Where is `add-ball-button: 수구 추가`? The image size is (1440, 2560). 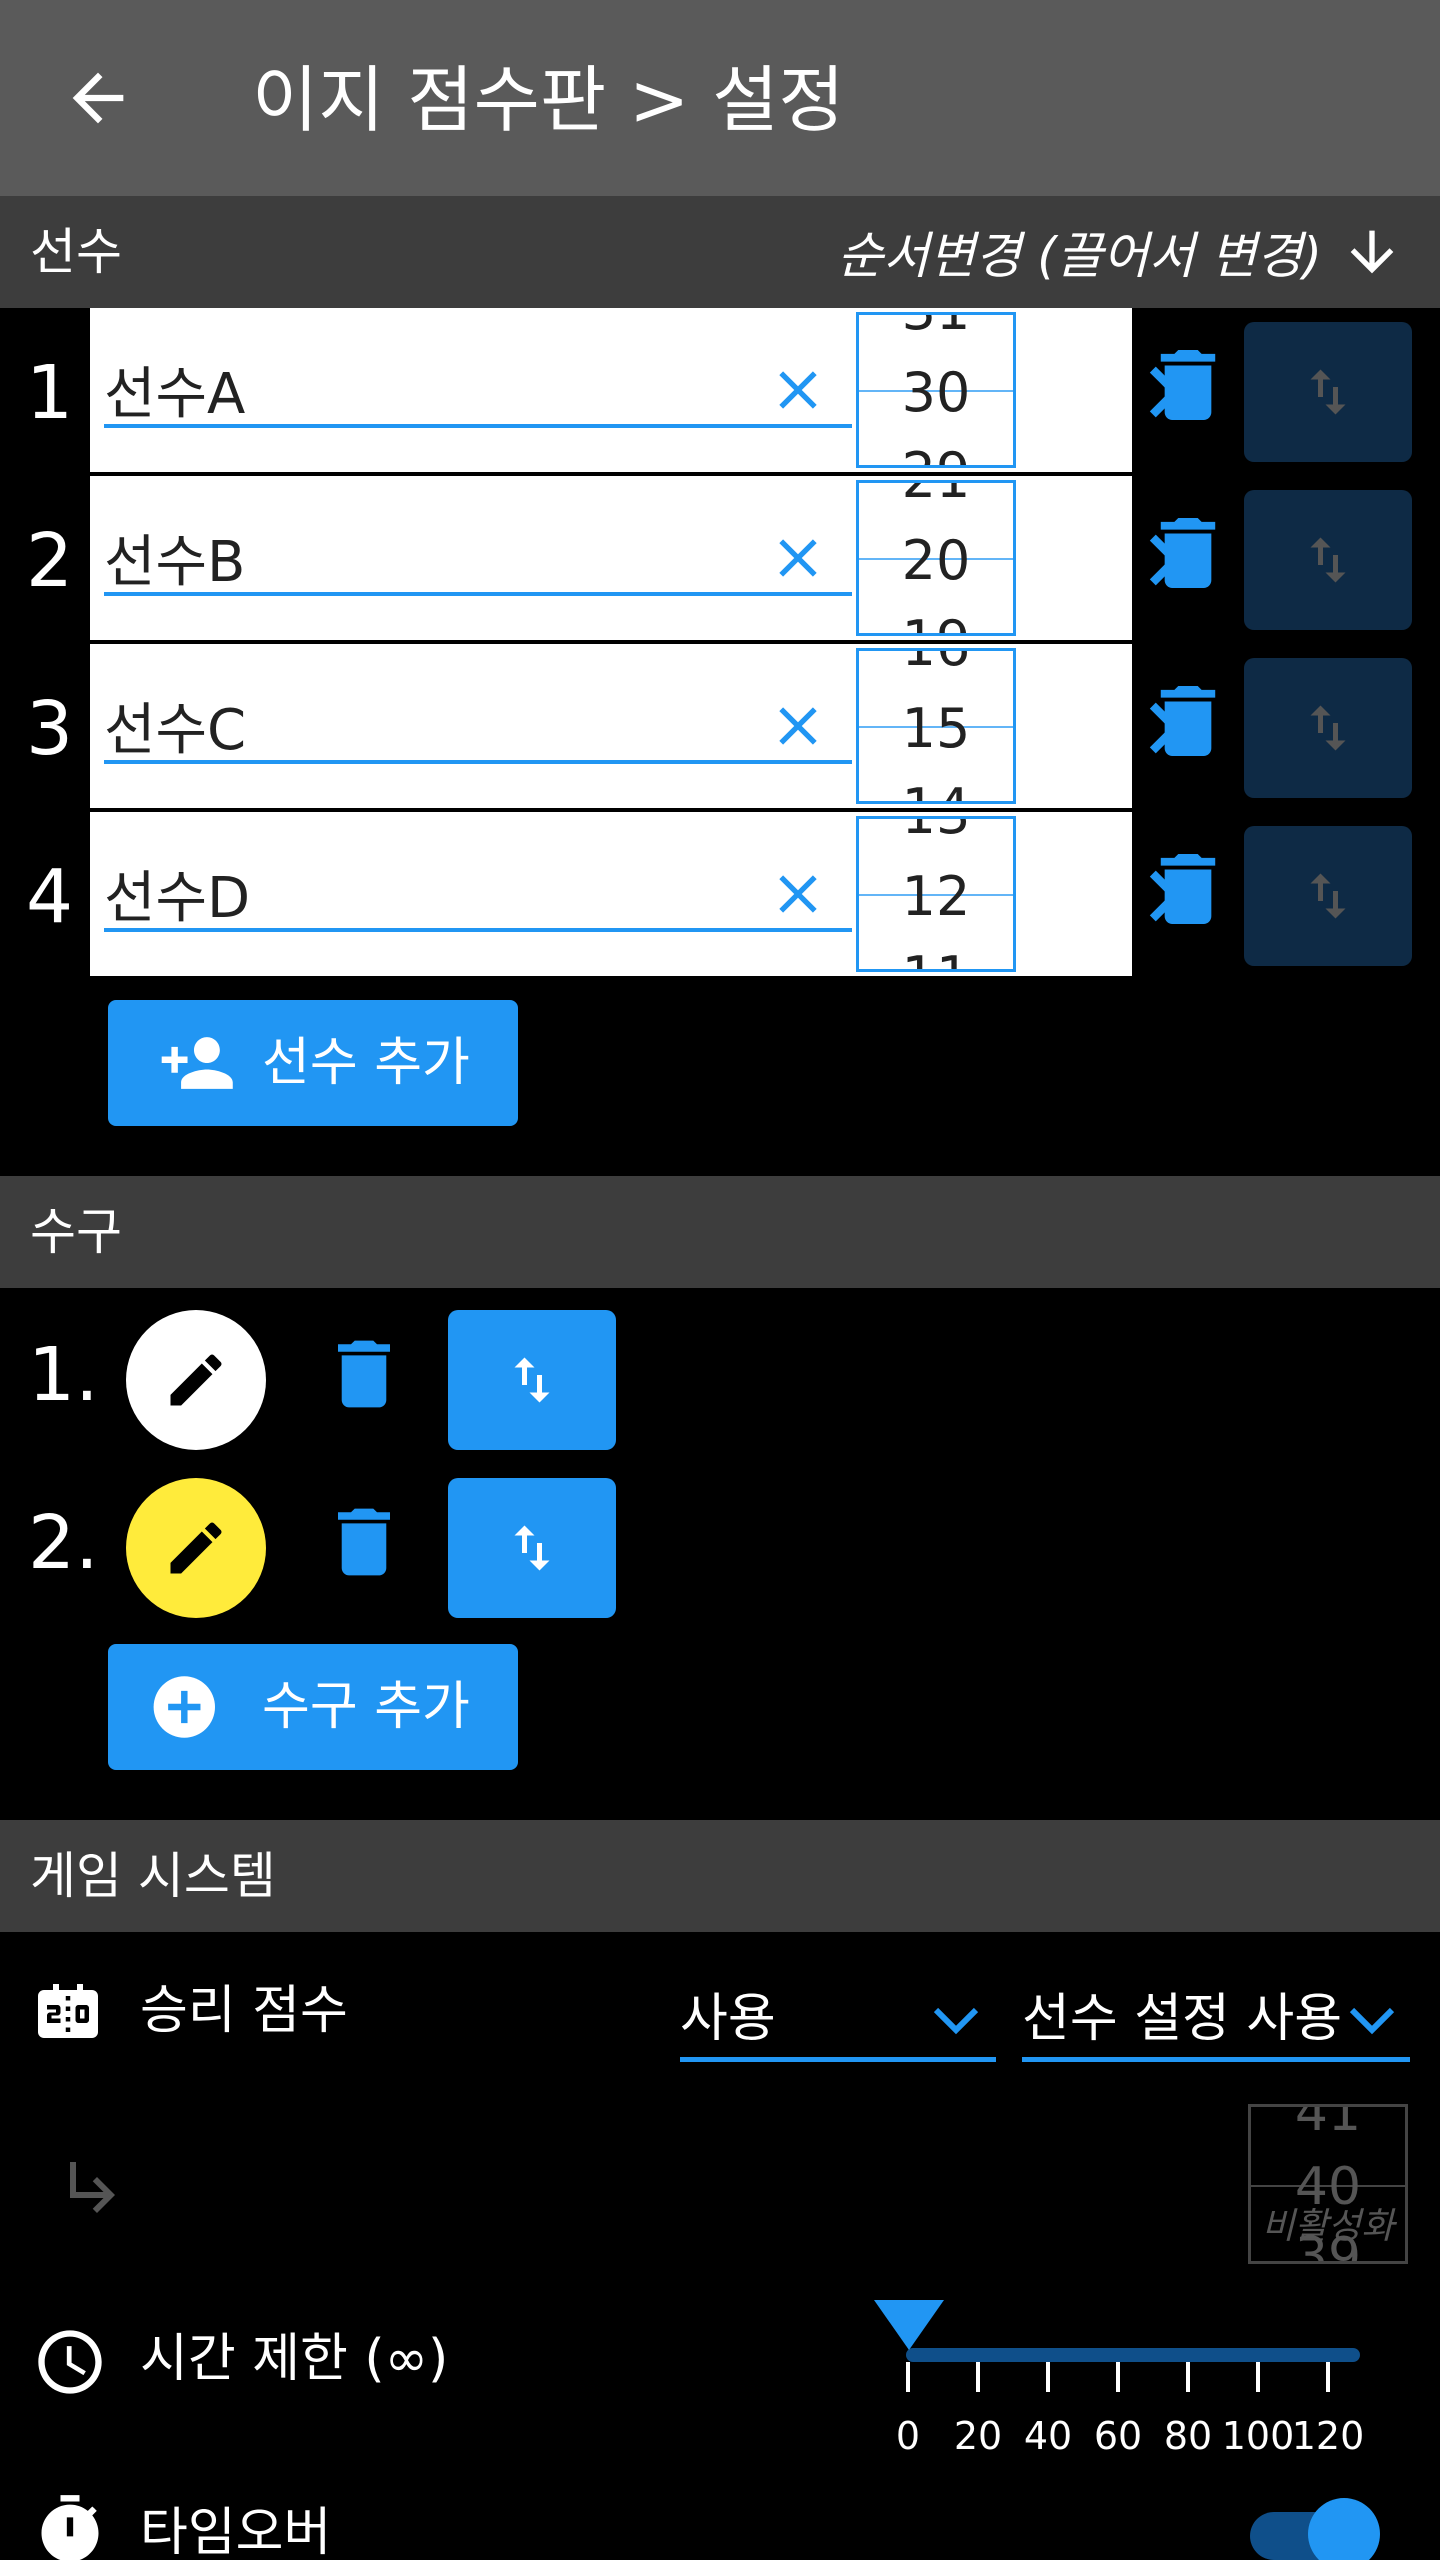
add-ball-button: 수구 추가 is located at coordinates (313, 1707).